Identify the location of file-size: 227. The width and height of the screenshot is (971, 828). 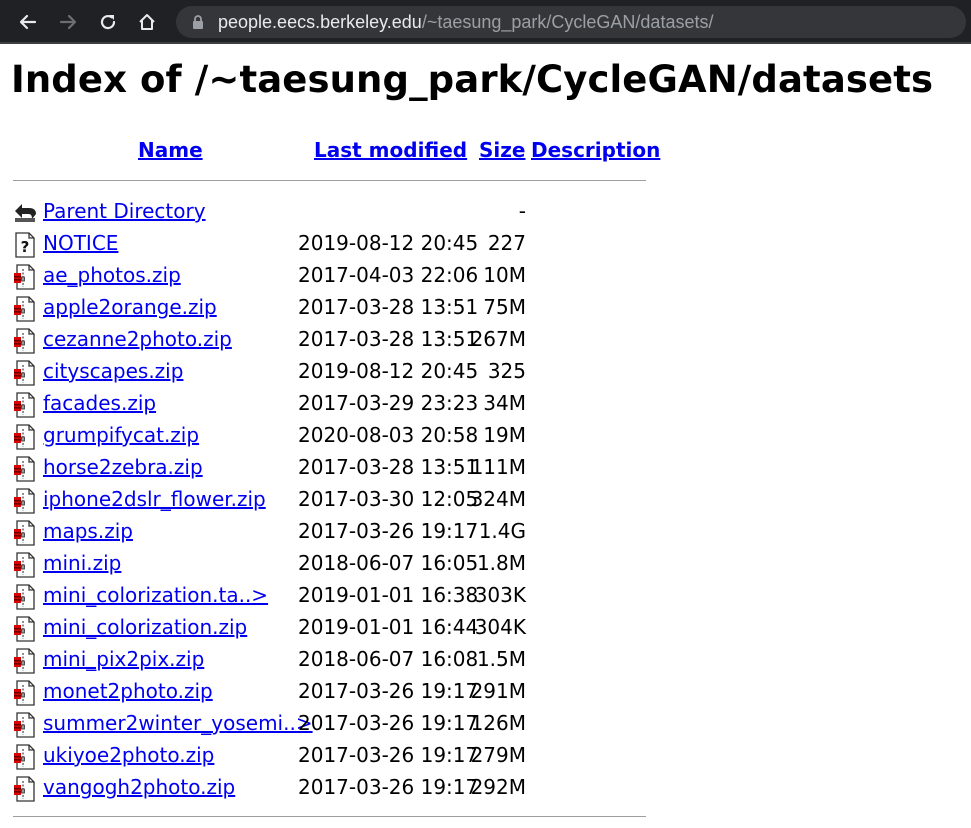
(506, 243).